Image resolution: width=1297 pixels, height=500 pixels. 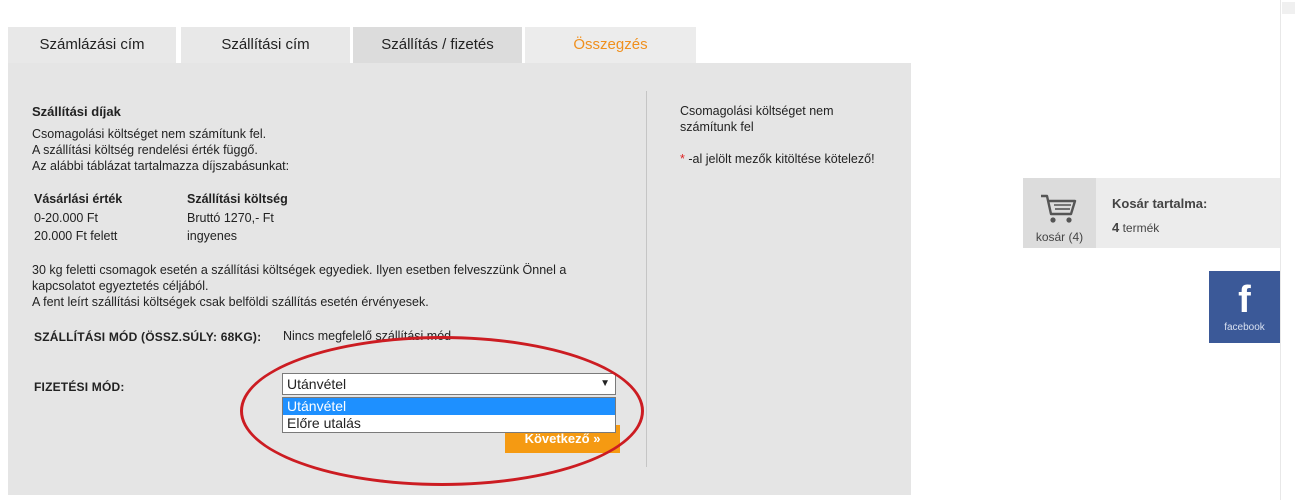 I want to click on cart-count-label: kosár (4), so click(x=1059, y=237).